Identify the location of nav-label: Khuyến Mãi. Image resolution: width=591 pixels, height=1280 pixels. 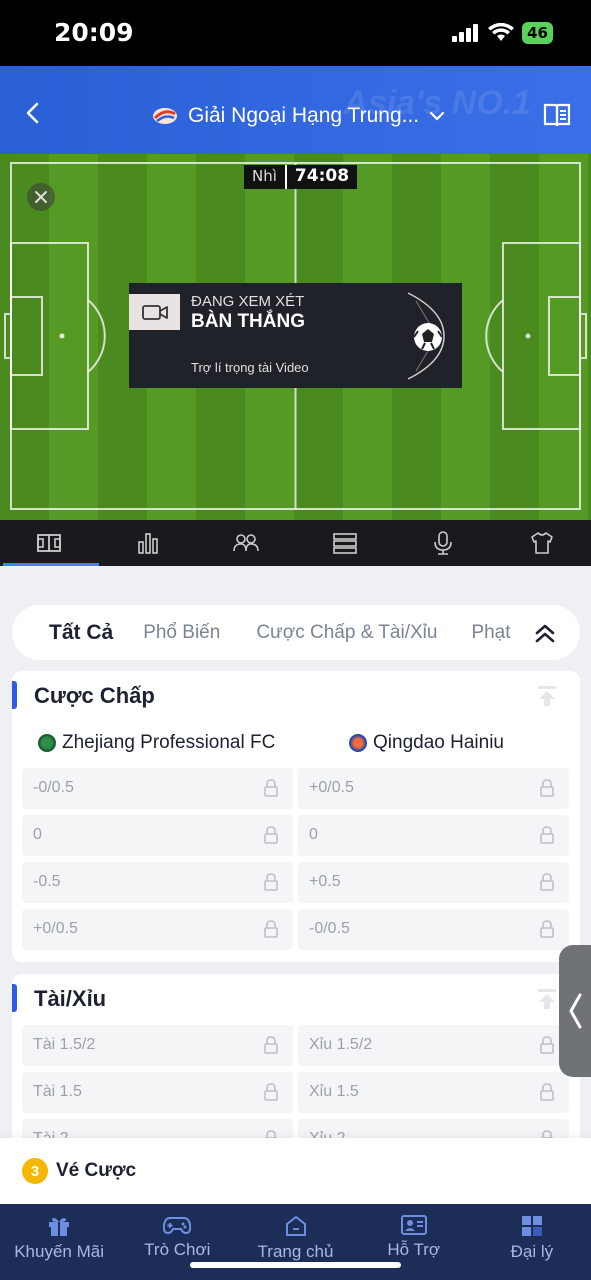
(59, 1251).